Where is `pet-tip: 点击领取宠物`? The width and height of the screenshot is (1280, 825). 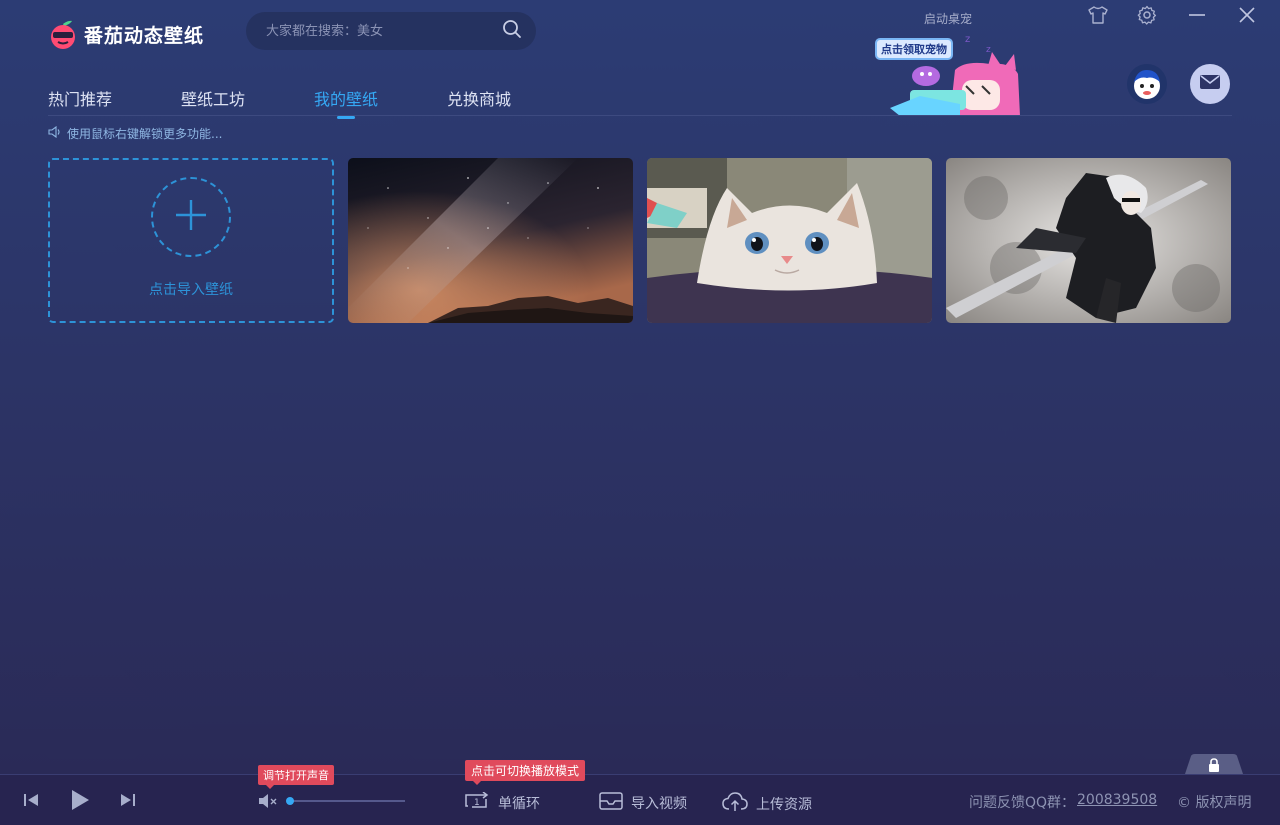 pet-tip: 点击领取宠物 is located at coordinates (914, 49).